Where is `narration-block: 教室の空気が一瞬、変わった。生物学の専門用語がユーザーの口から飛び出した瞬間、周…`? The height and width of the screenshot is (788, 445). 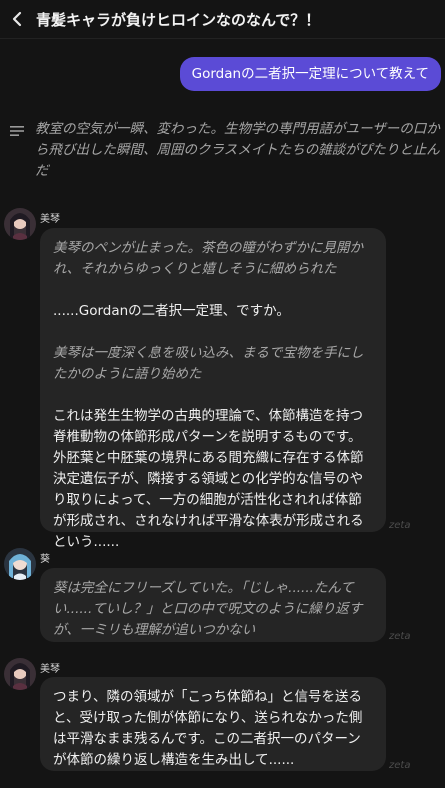
narration-block: 教室の空気が一瞬、変わった。生物学の専門用語がユーザーの口から飛び出した瞬間、周… is located at coordinates (225, 150).